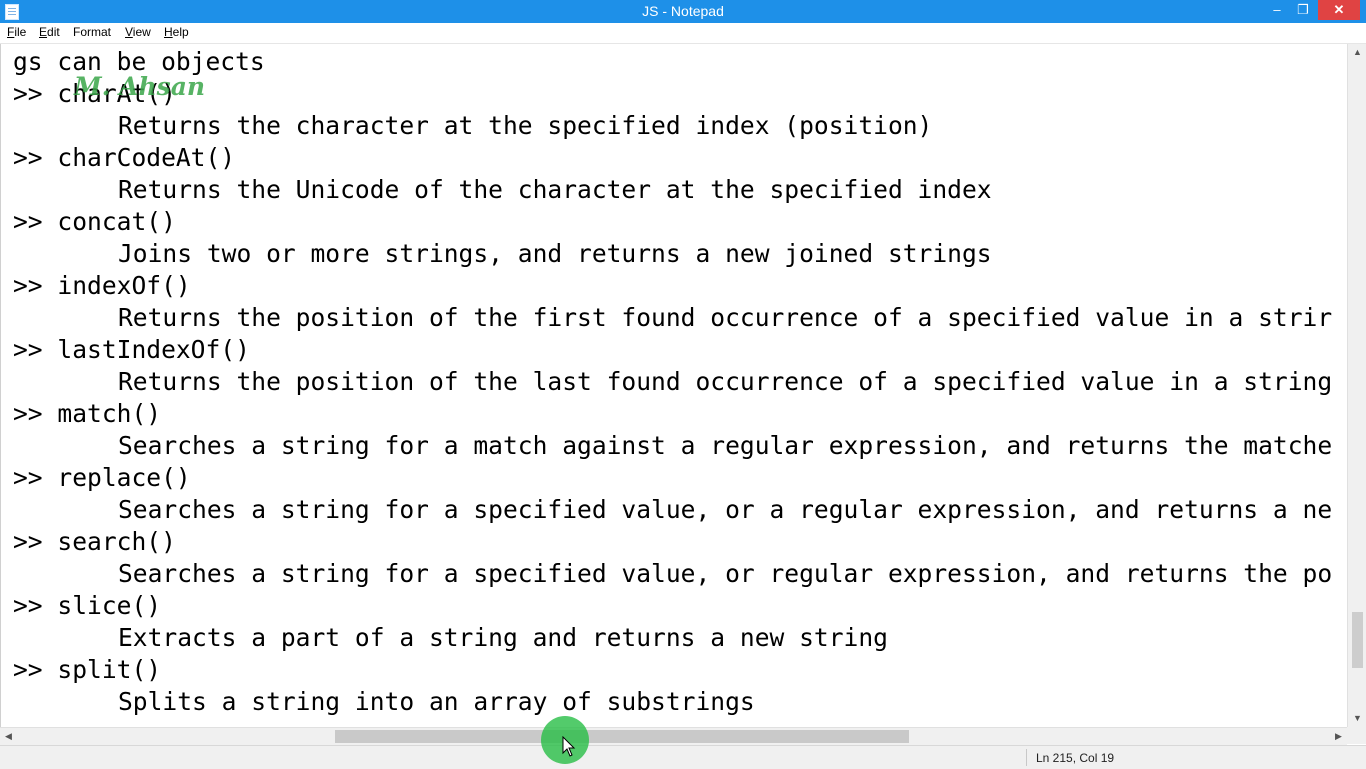  What do you see at coordinates (138, 32) in the screenshot?
I see `menu-view: View` at bounding box center [138, 32].